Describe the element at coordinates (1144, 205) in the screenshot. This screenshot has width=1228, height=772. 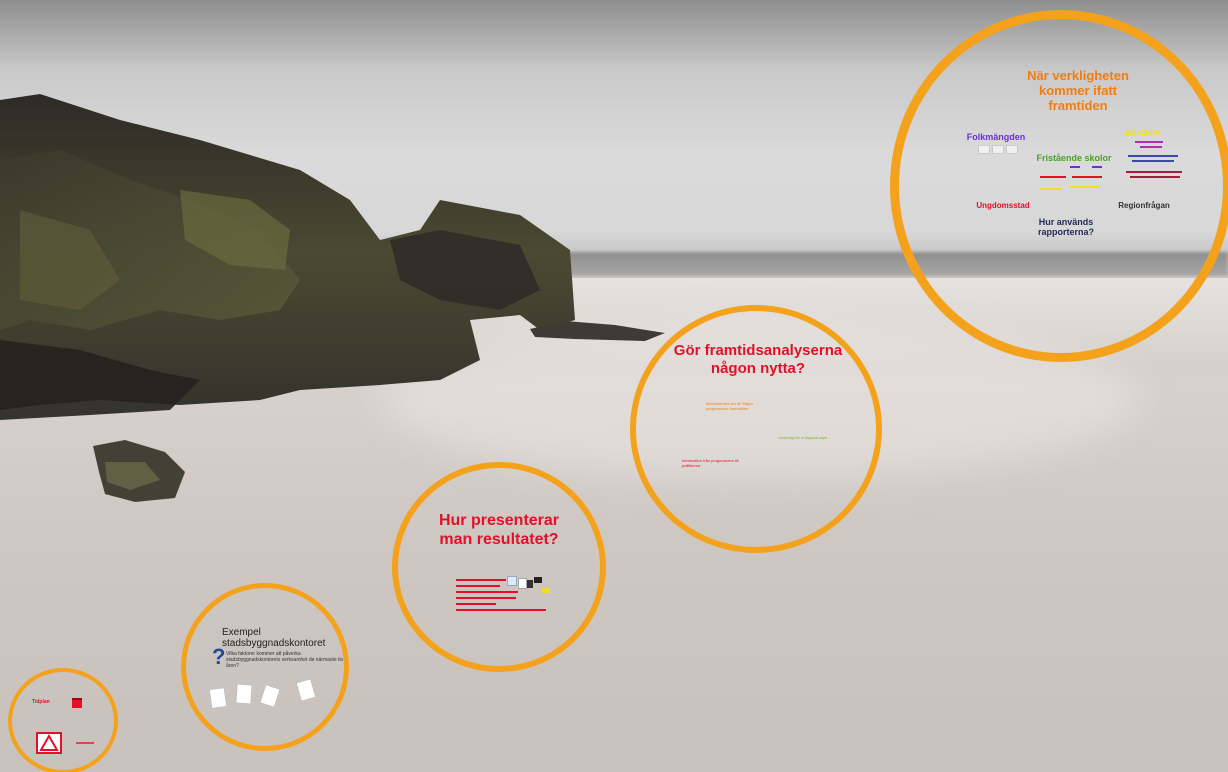
I see `topic-regionfragan: Regionfrågan` at that location.